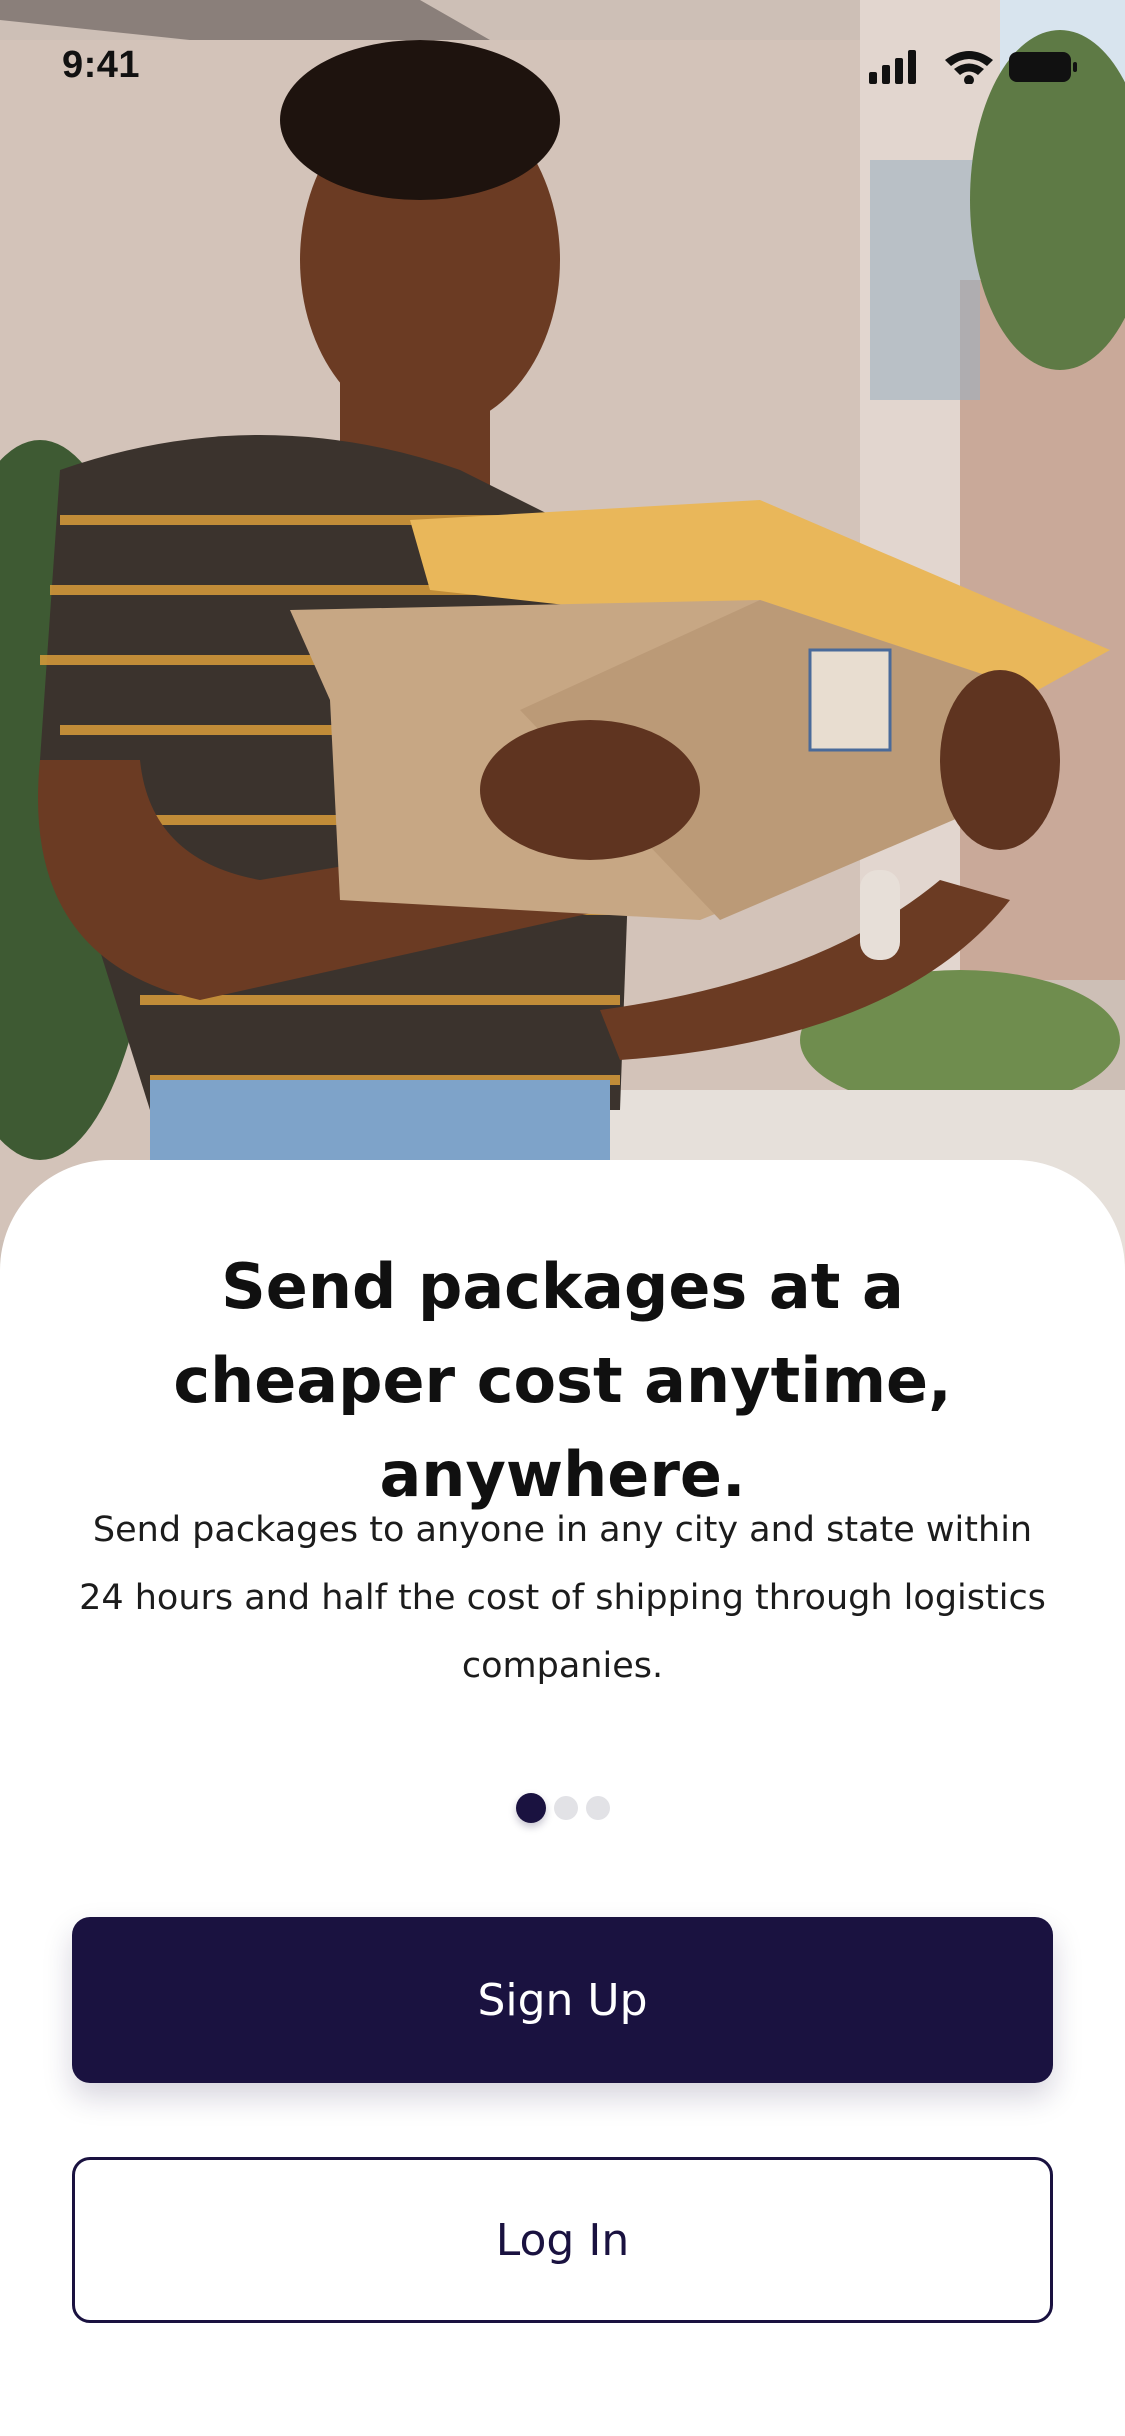 Image resolution: width=1125 pixels, height=2436 pixels. Describe the element at coordinates (562, 2000) in the screenshot. I see `sign-up-button: Sign Up` at that location.